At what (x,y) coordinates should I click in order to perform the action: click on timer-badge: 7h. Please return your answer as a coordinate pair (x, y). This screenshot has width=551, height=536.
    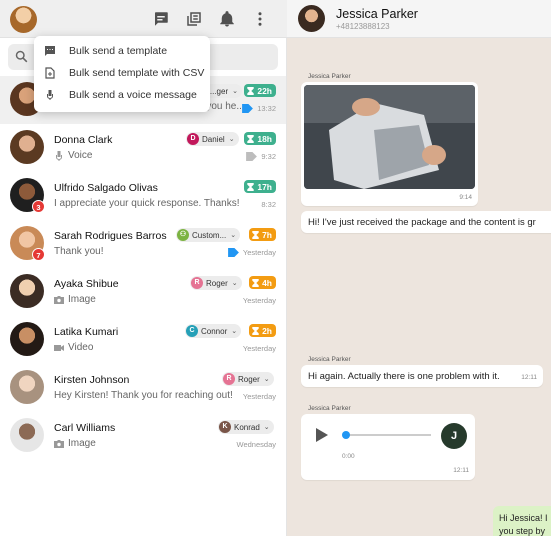
    Looking at the image, I should click on (262, 234).